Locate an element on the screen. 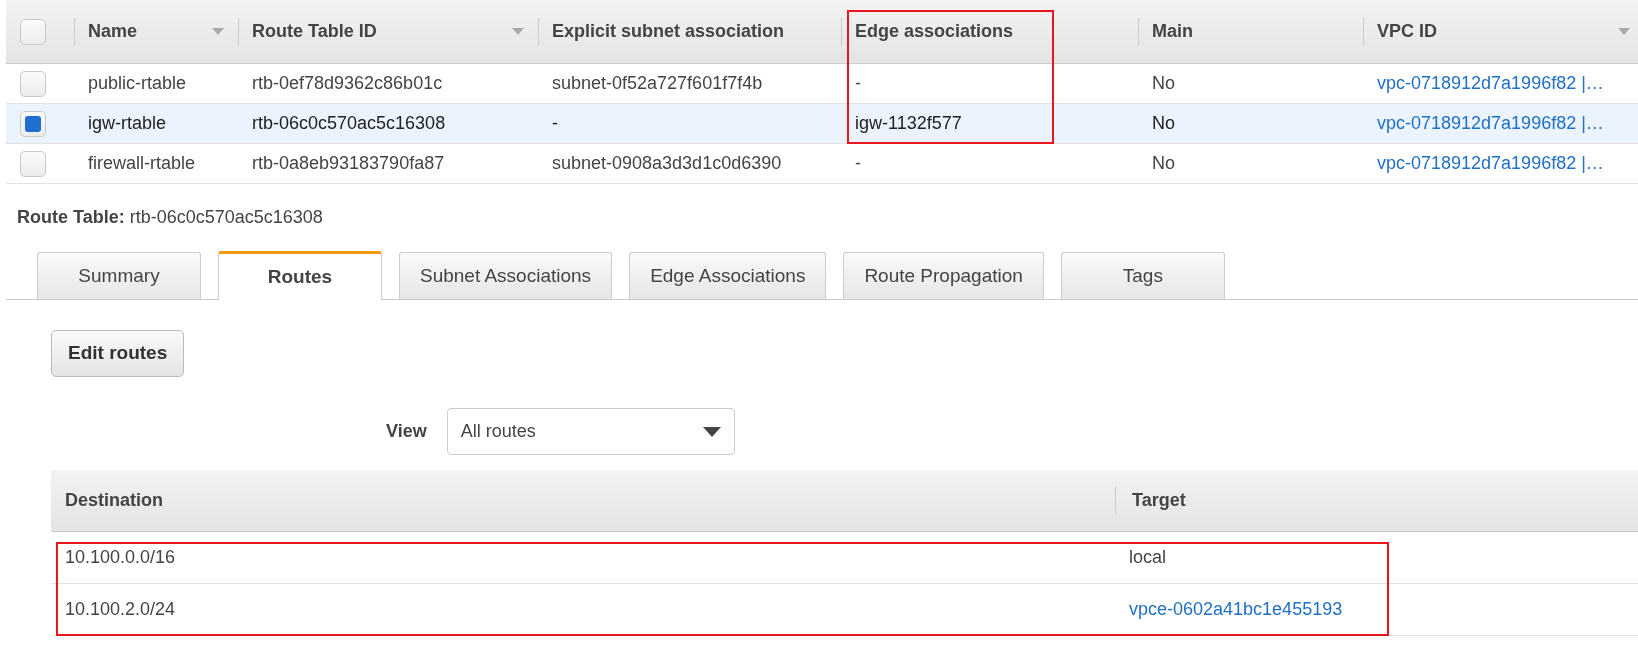  column-header: Name is located at coordinates (156, 32).